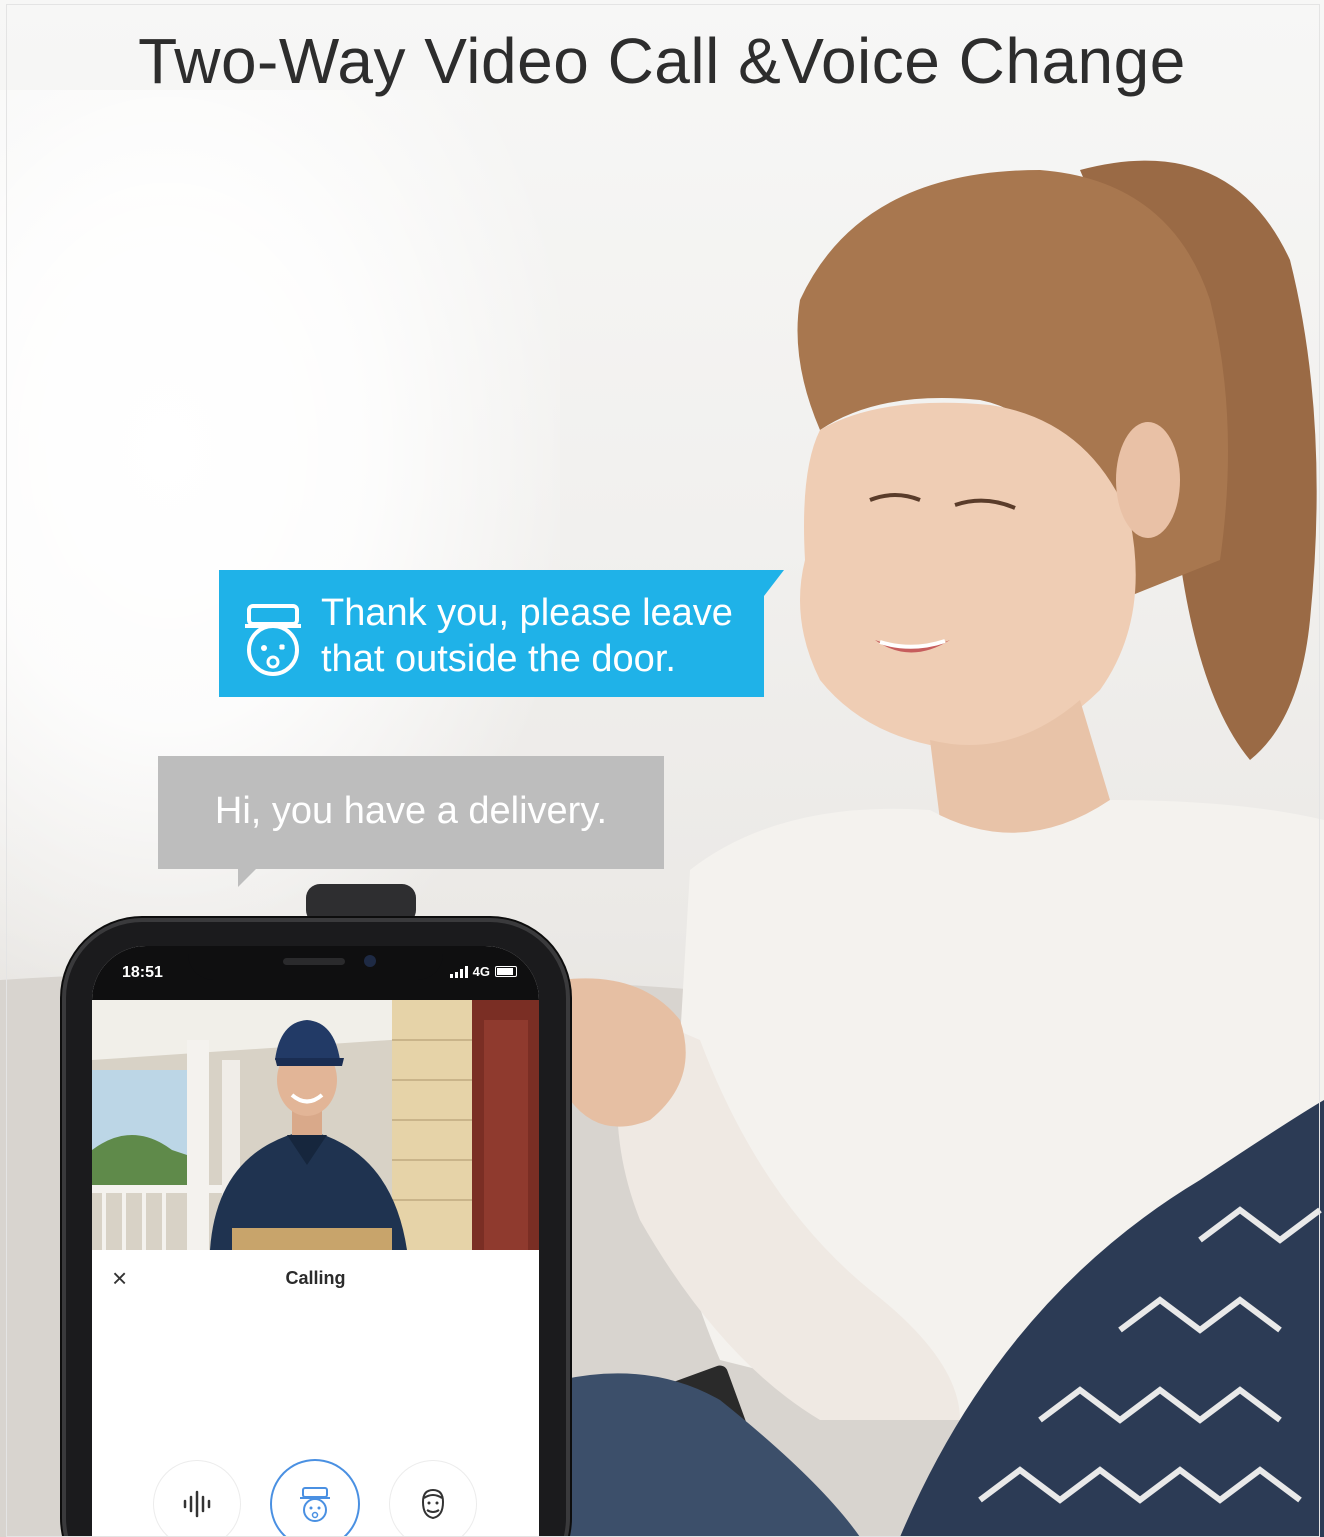 The width and height of the screenshot is (1324, 1537). I want to click on sound-wave-button, so click(197, 1499).